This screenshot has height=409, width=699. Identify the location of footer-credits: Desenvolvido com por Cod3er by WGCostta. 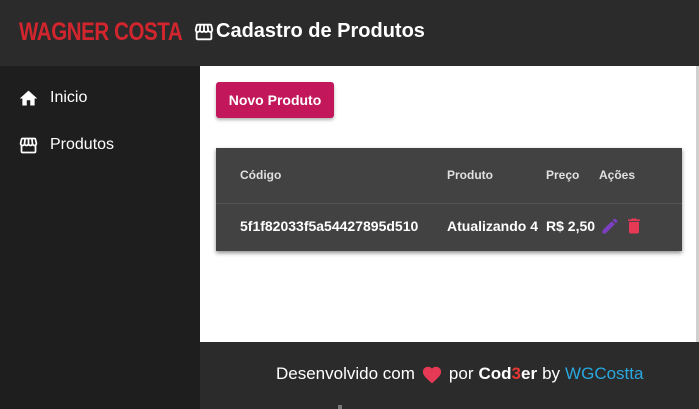
(459, 374).